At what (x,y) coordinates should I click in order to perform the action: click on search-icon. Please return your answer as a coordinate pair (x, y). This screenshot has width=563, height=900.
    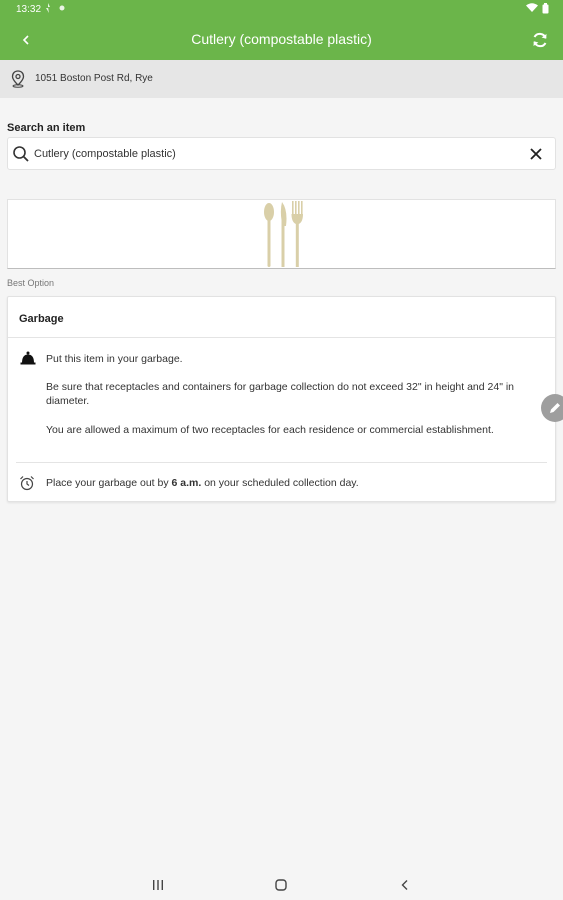
    Looking at the image, I should click on (21, 154).